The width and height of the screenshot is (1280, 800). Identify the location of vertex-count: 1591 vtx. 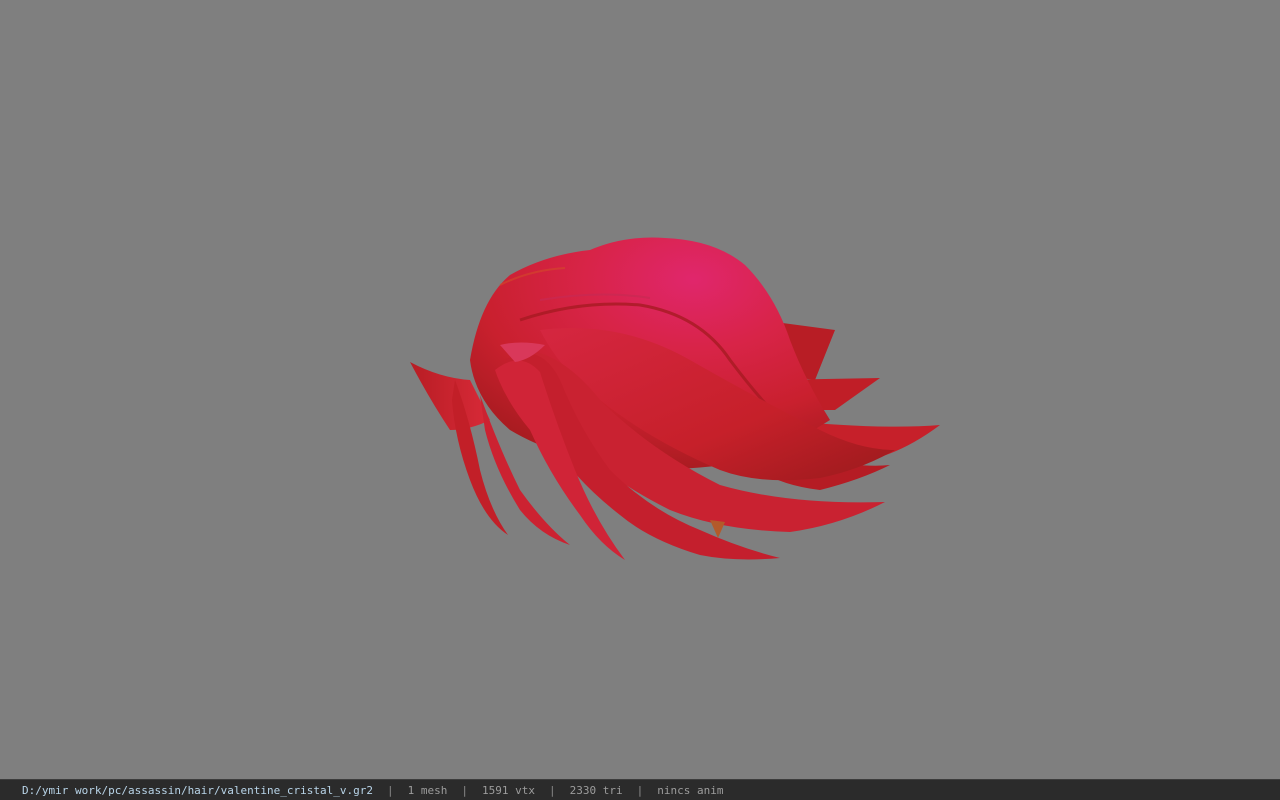
(508, 790).